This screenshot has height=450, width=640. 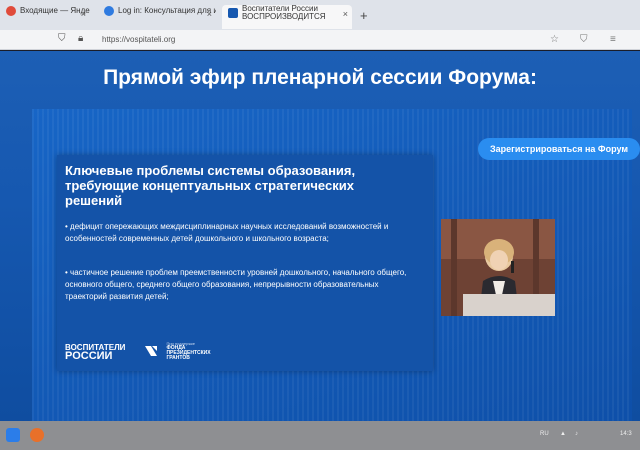 I want to click on start-icon, so click(x=13, y=435).